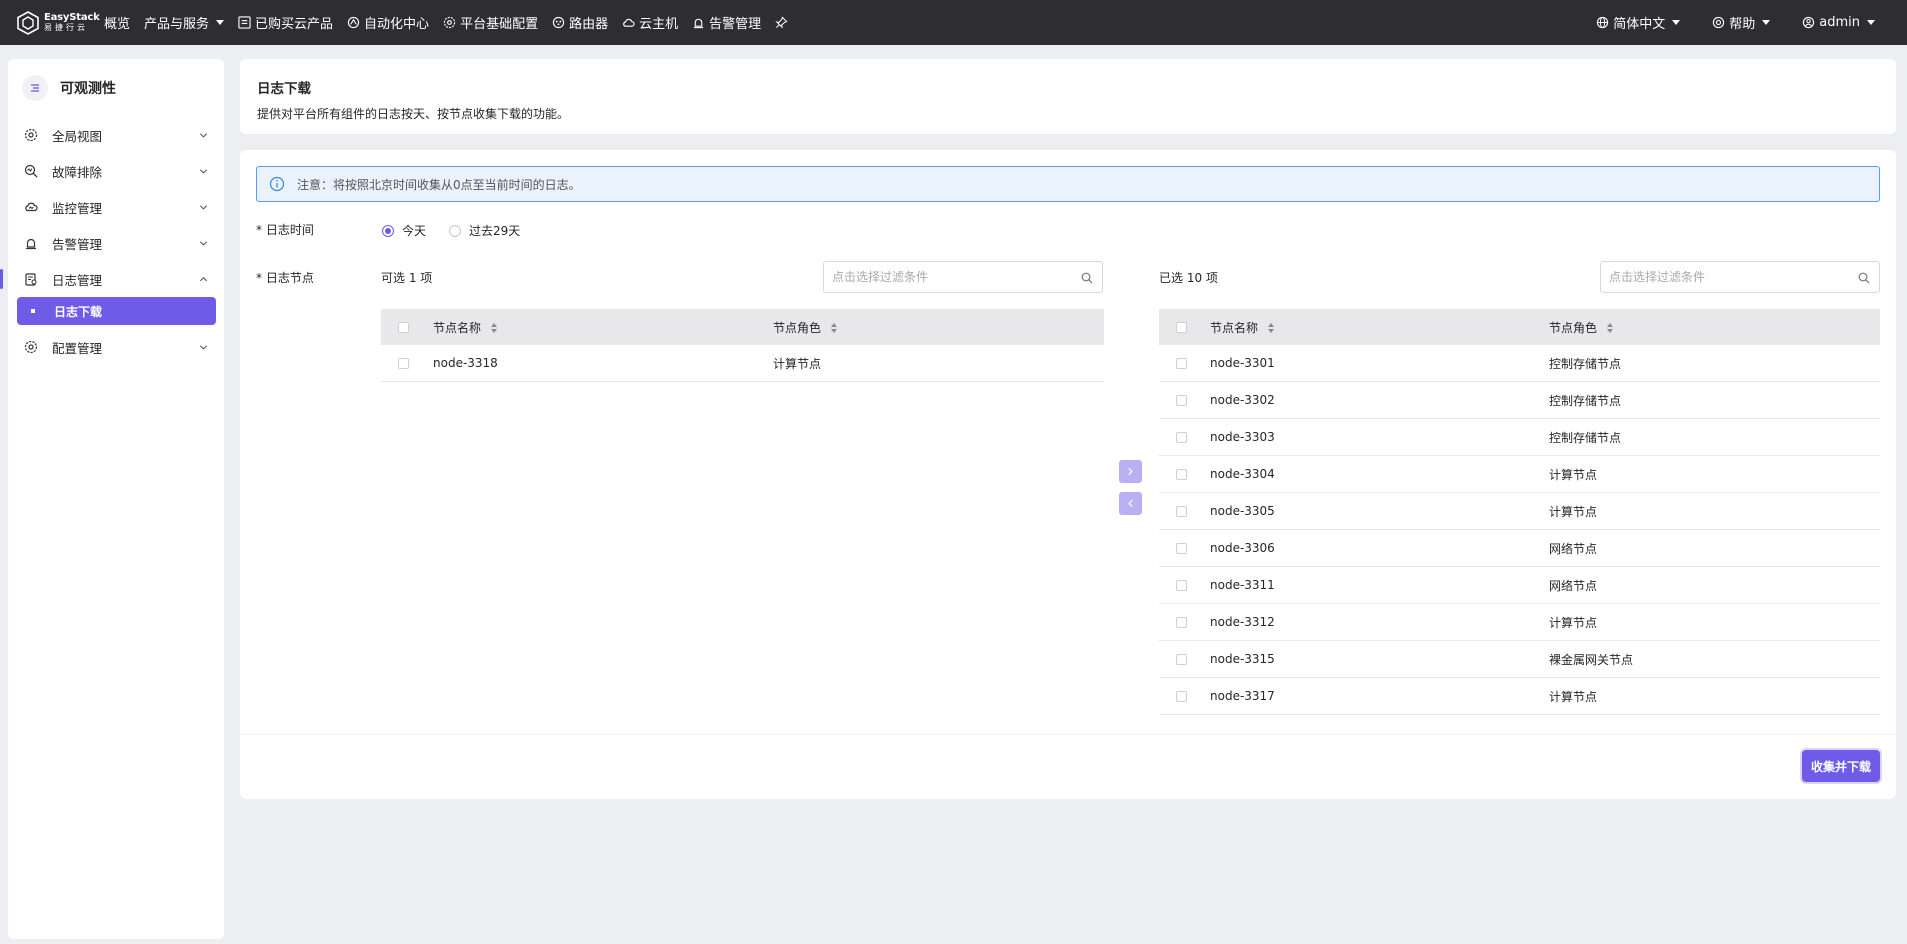 Image resolution: width=1907 pixels, height=944 pixels. What do you see at coordinates (781, 22) in the screenshot?
I see `pin-button` at bounding box center [781, 22].